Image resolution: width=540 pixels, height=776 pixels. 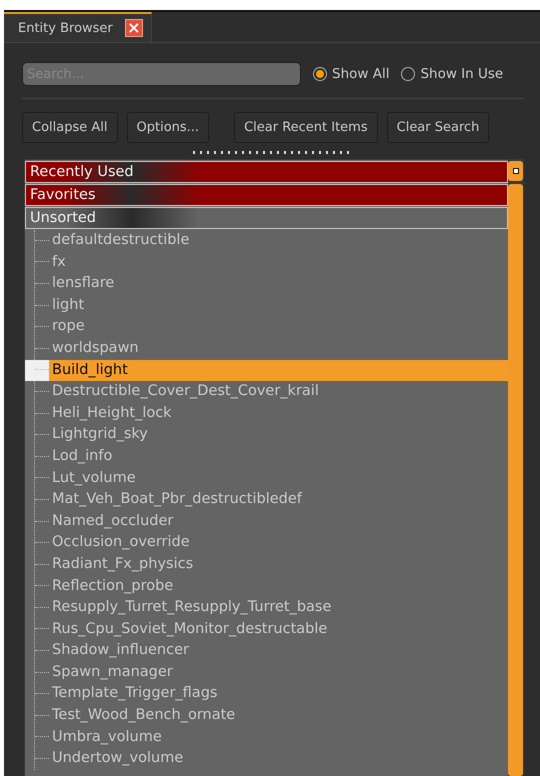 What do you see at coordinates (111, 673) in the screenshot?
I see `tree-item: Spawn_manager` at bounding box center [111, 673].